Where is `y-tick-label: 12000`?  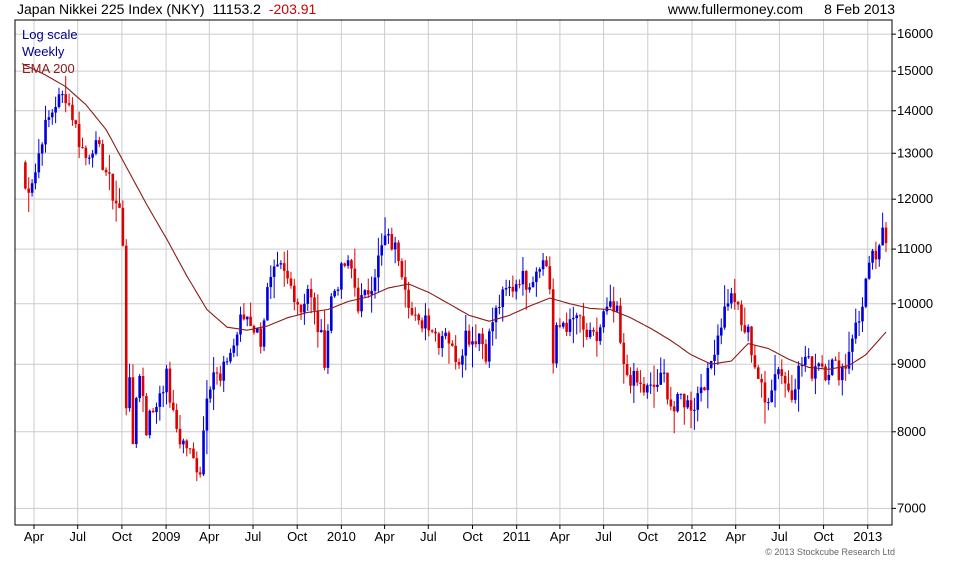 y-tick-label: 12000 is located at coordinates (915, 198).